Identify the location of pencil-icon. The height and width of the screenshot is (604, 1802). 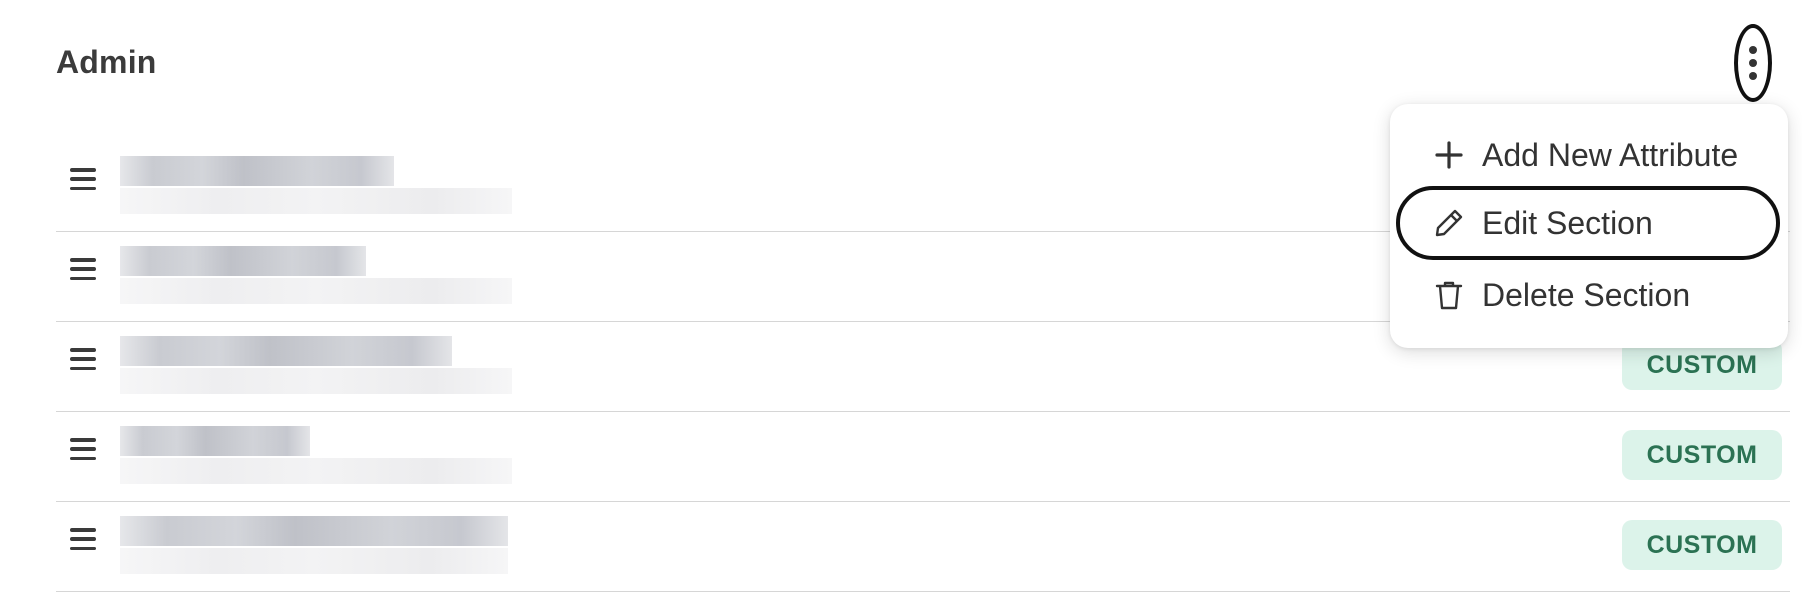
(1449, 223).